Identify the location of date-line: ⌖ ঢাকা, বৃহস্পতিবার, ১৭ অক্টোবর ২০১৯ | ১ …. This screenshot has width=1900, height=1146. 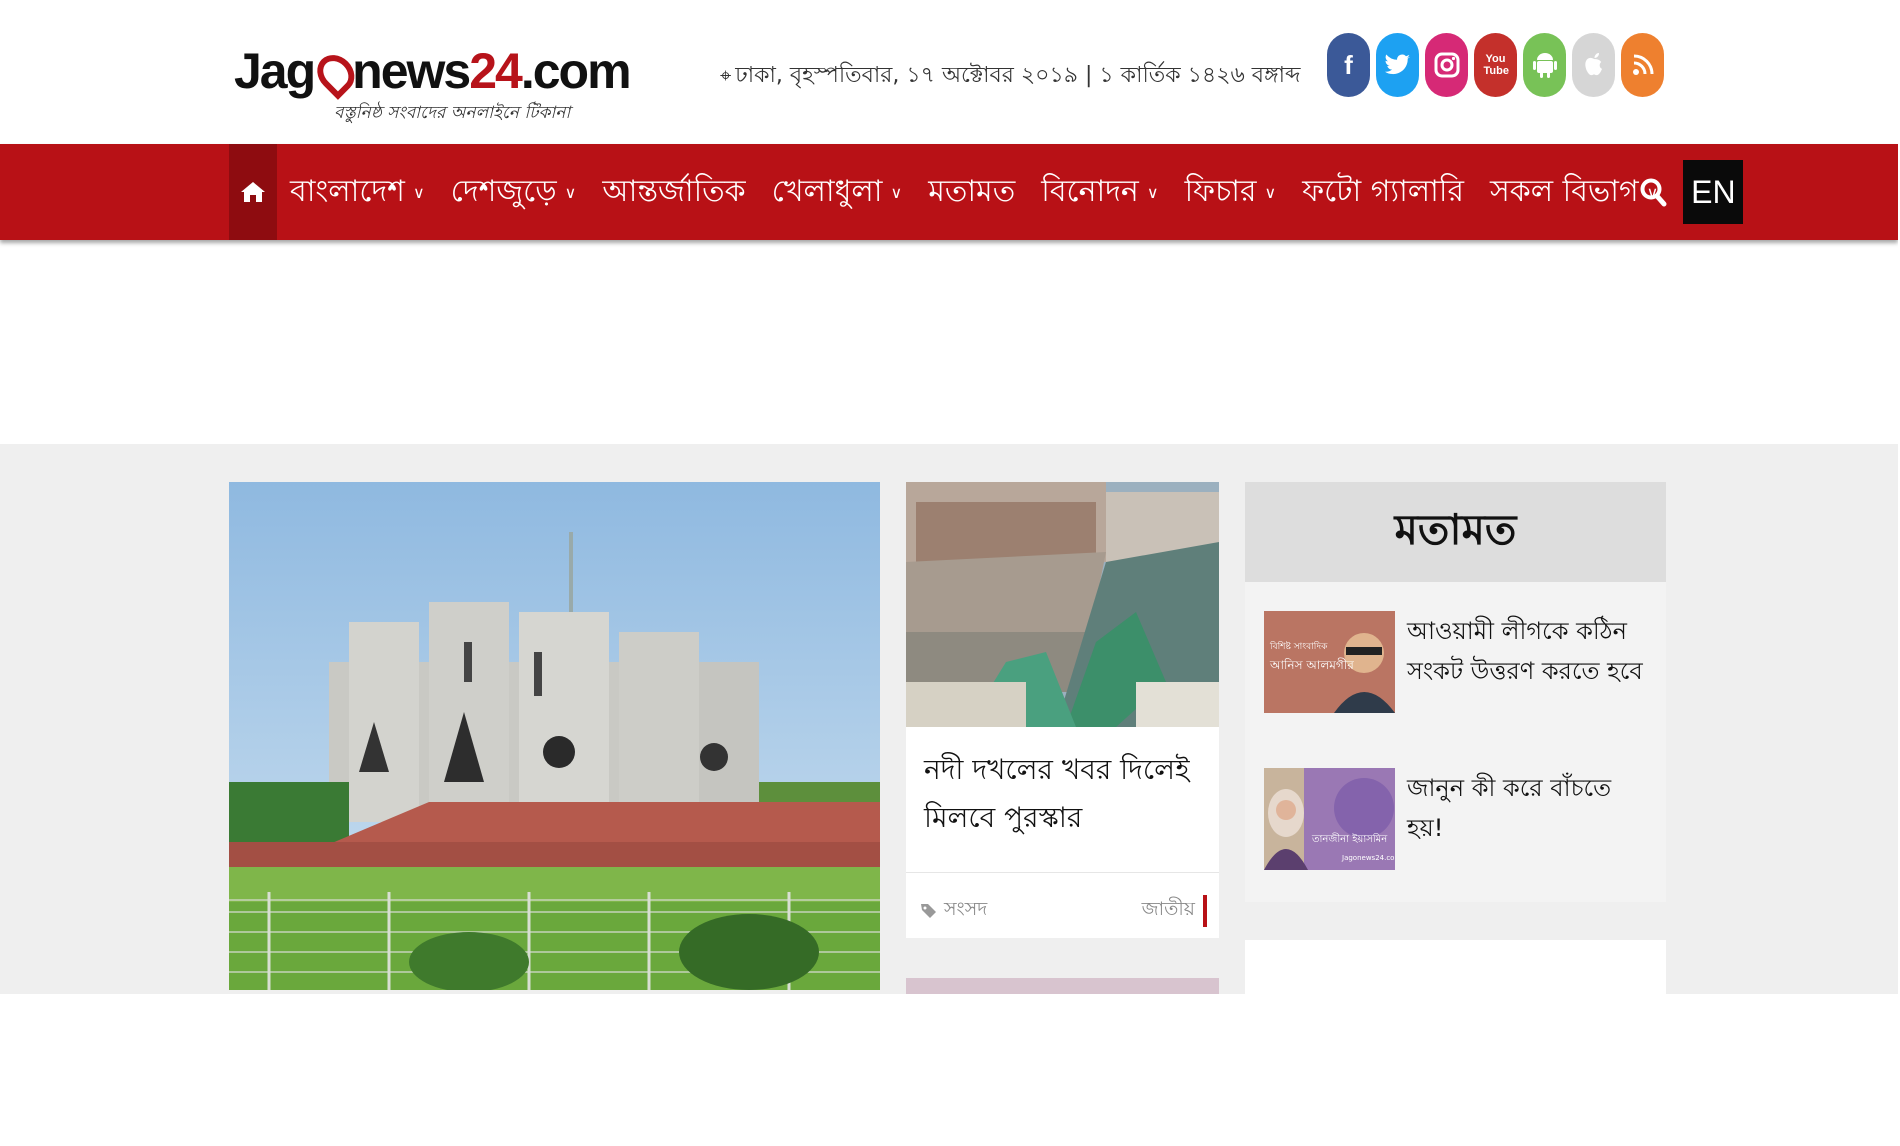
(1010, 76).